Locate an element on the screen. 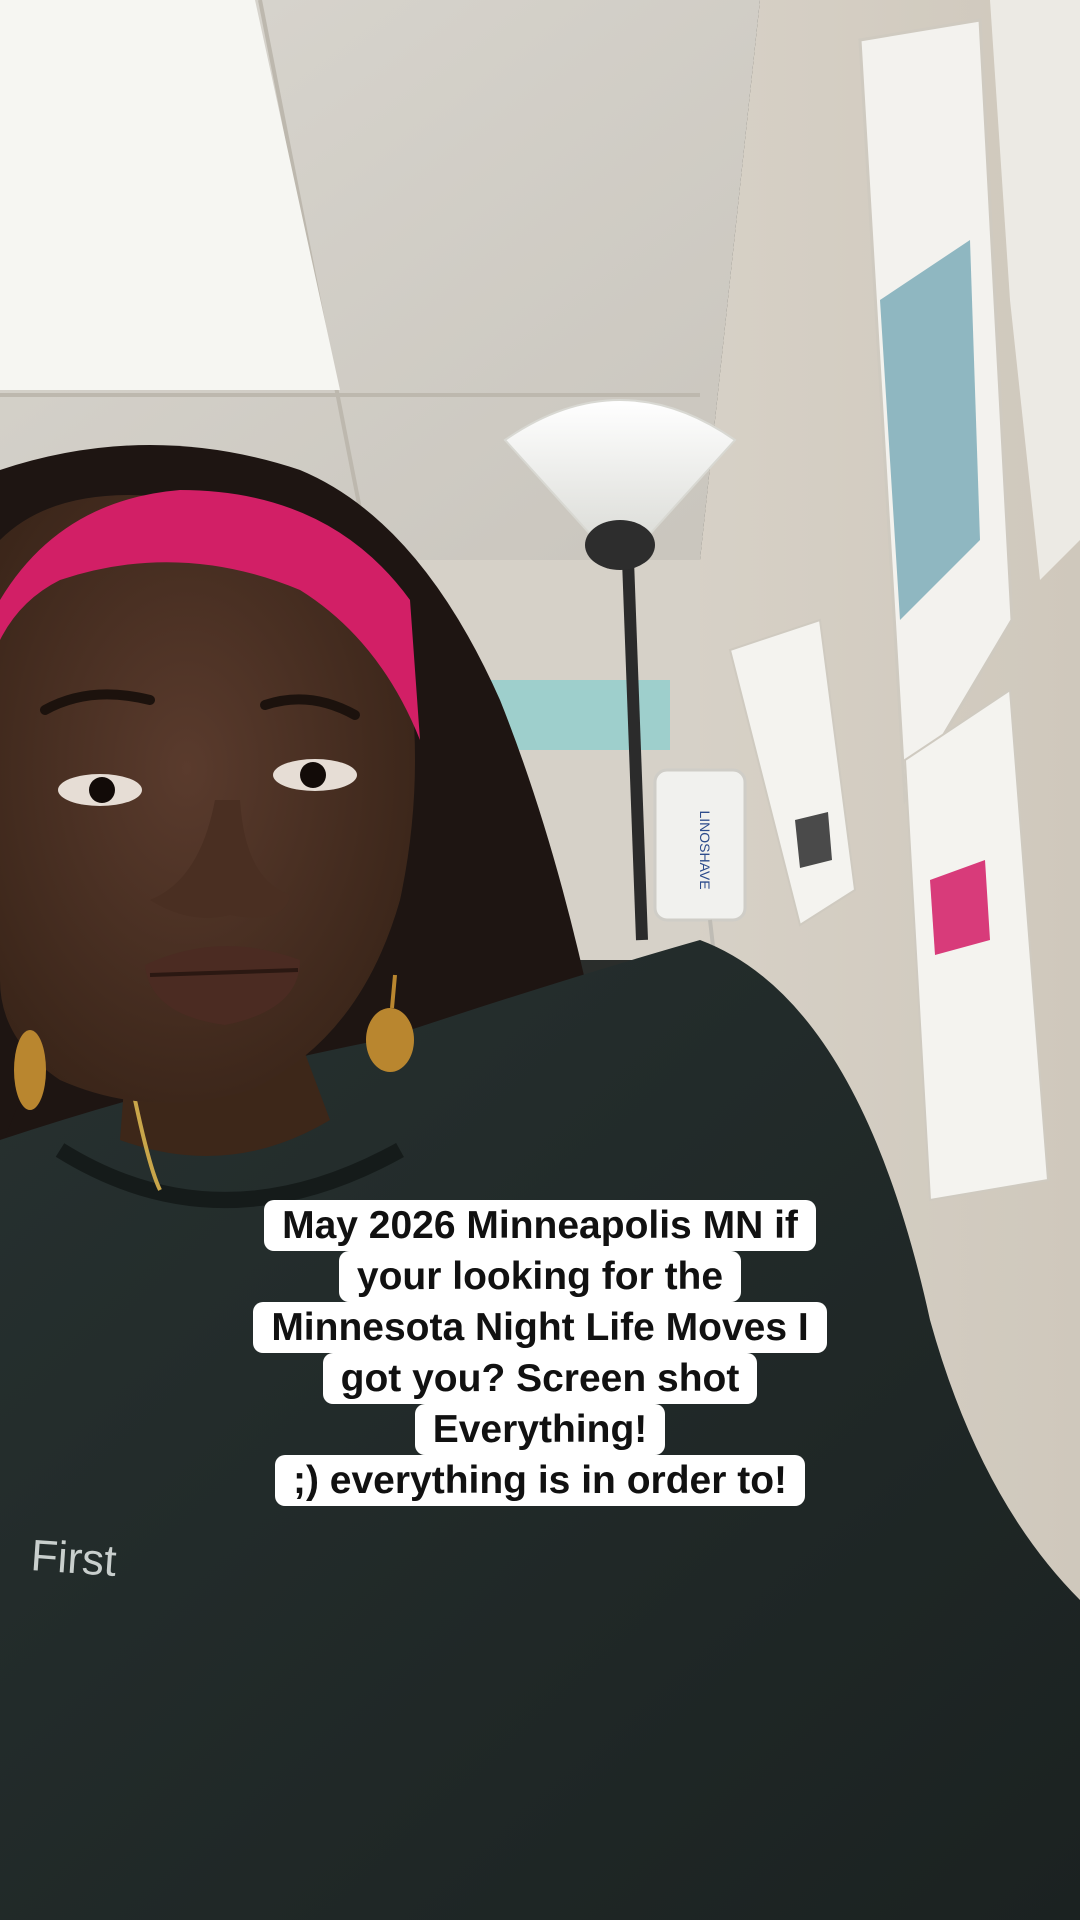  caption-line-4: got you? Screen shot is located at coordinates (540, 1378).